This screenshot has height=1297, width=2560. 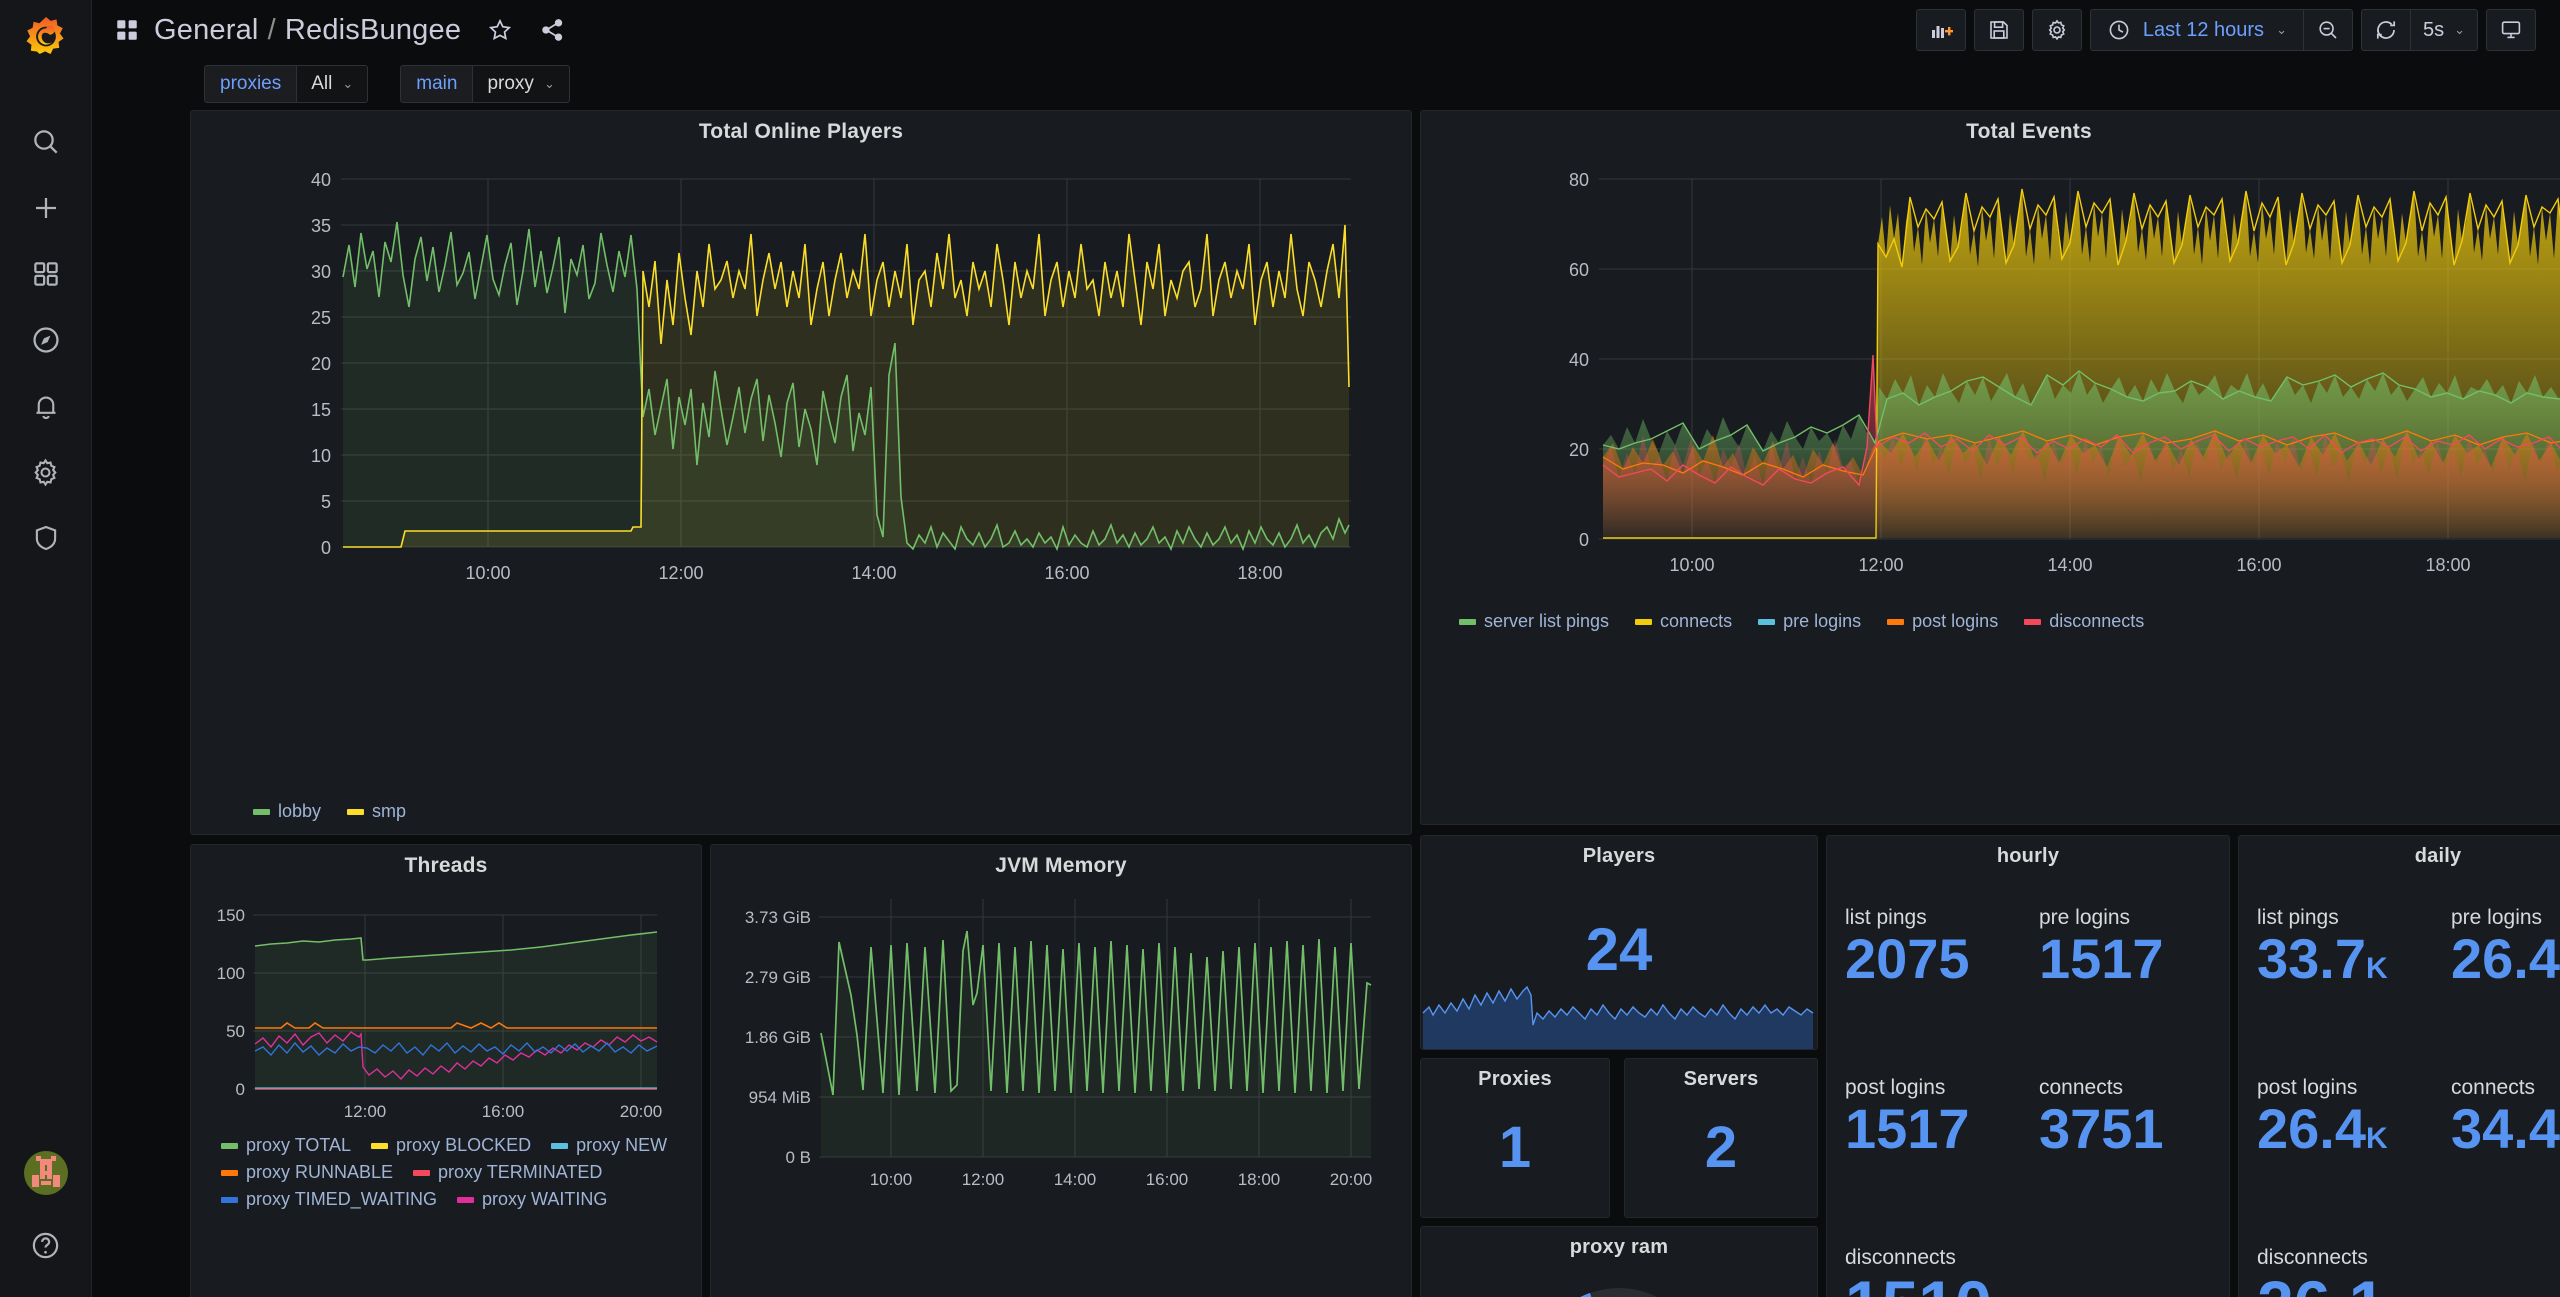 I want to click on grafana-logo-icon, so click(x=46, y=38).